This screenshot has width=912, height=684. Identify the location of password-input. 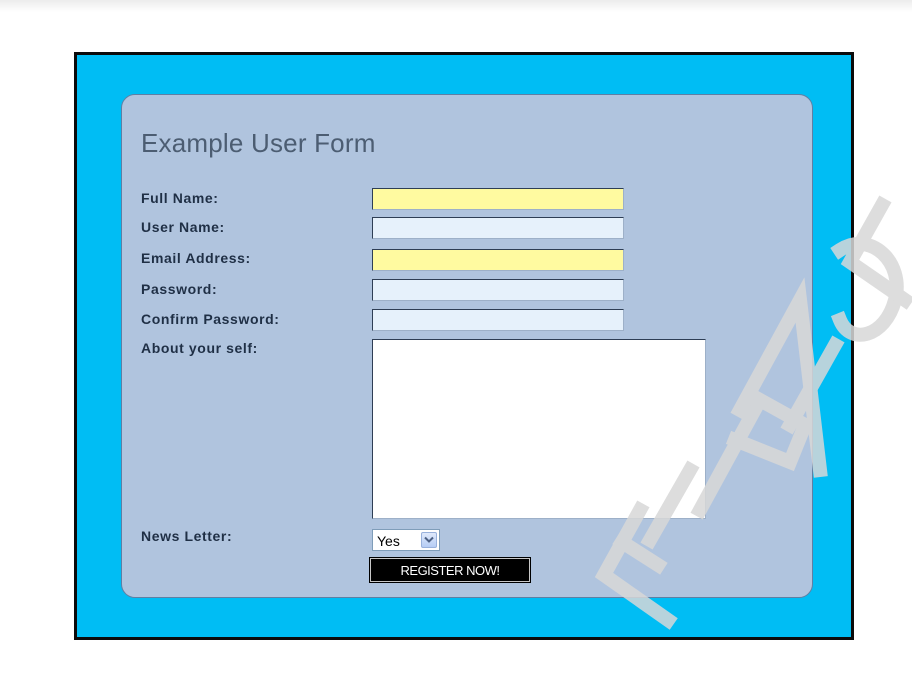
(498, 290).